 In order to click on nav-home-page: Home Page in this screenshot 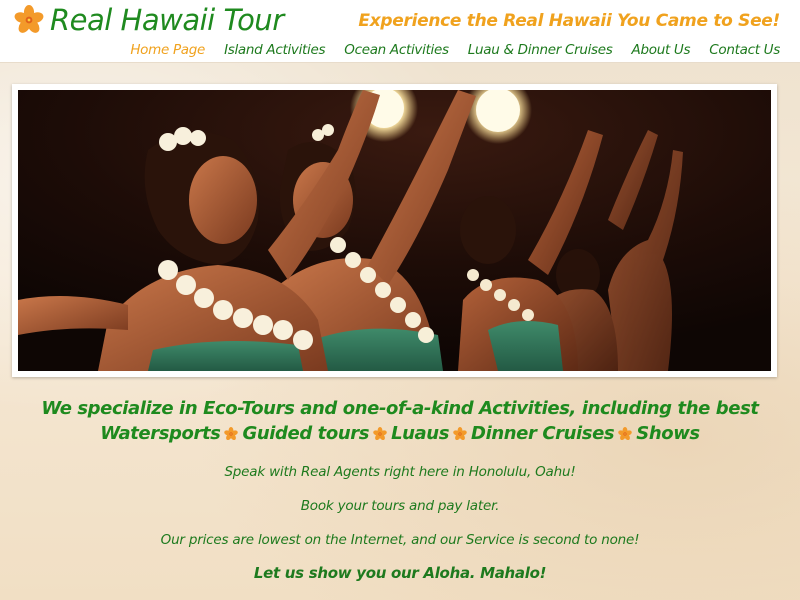, I will do `click(167, 50)`.